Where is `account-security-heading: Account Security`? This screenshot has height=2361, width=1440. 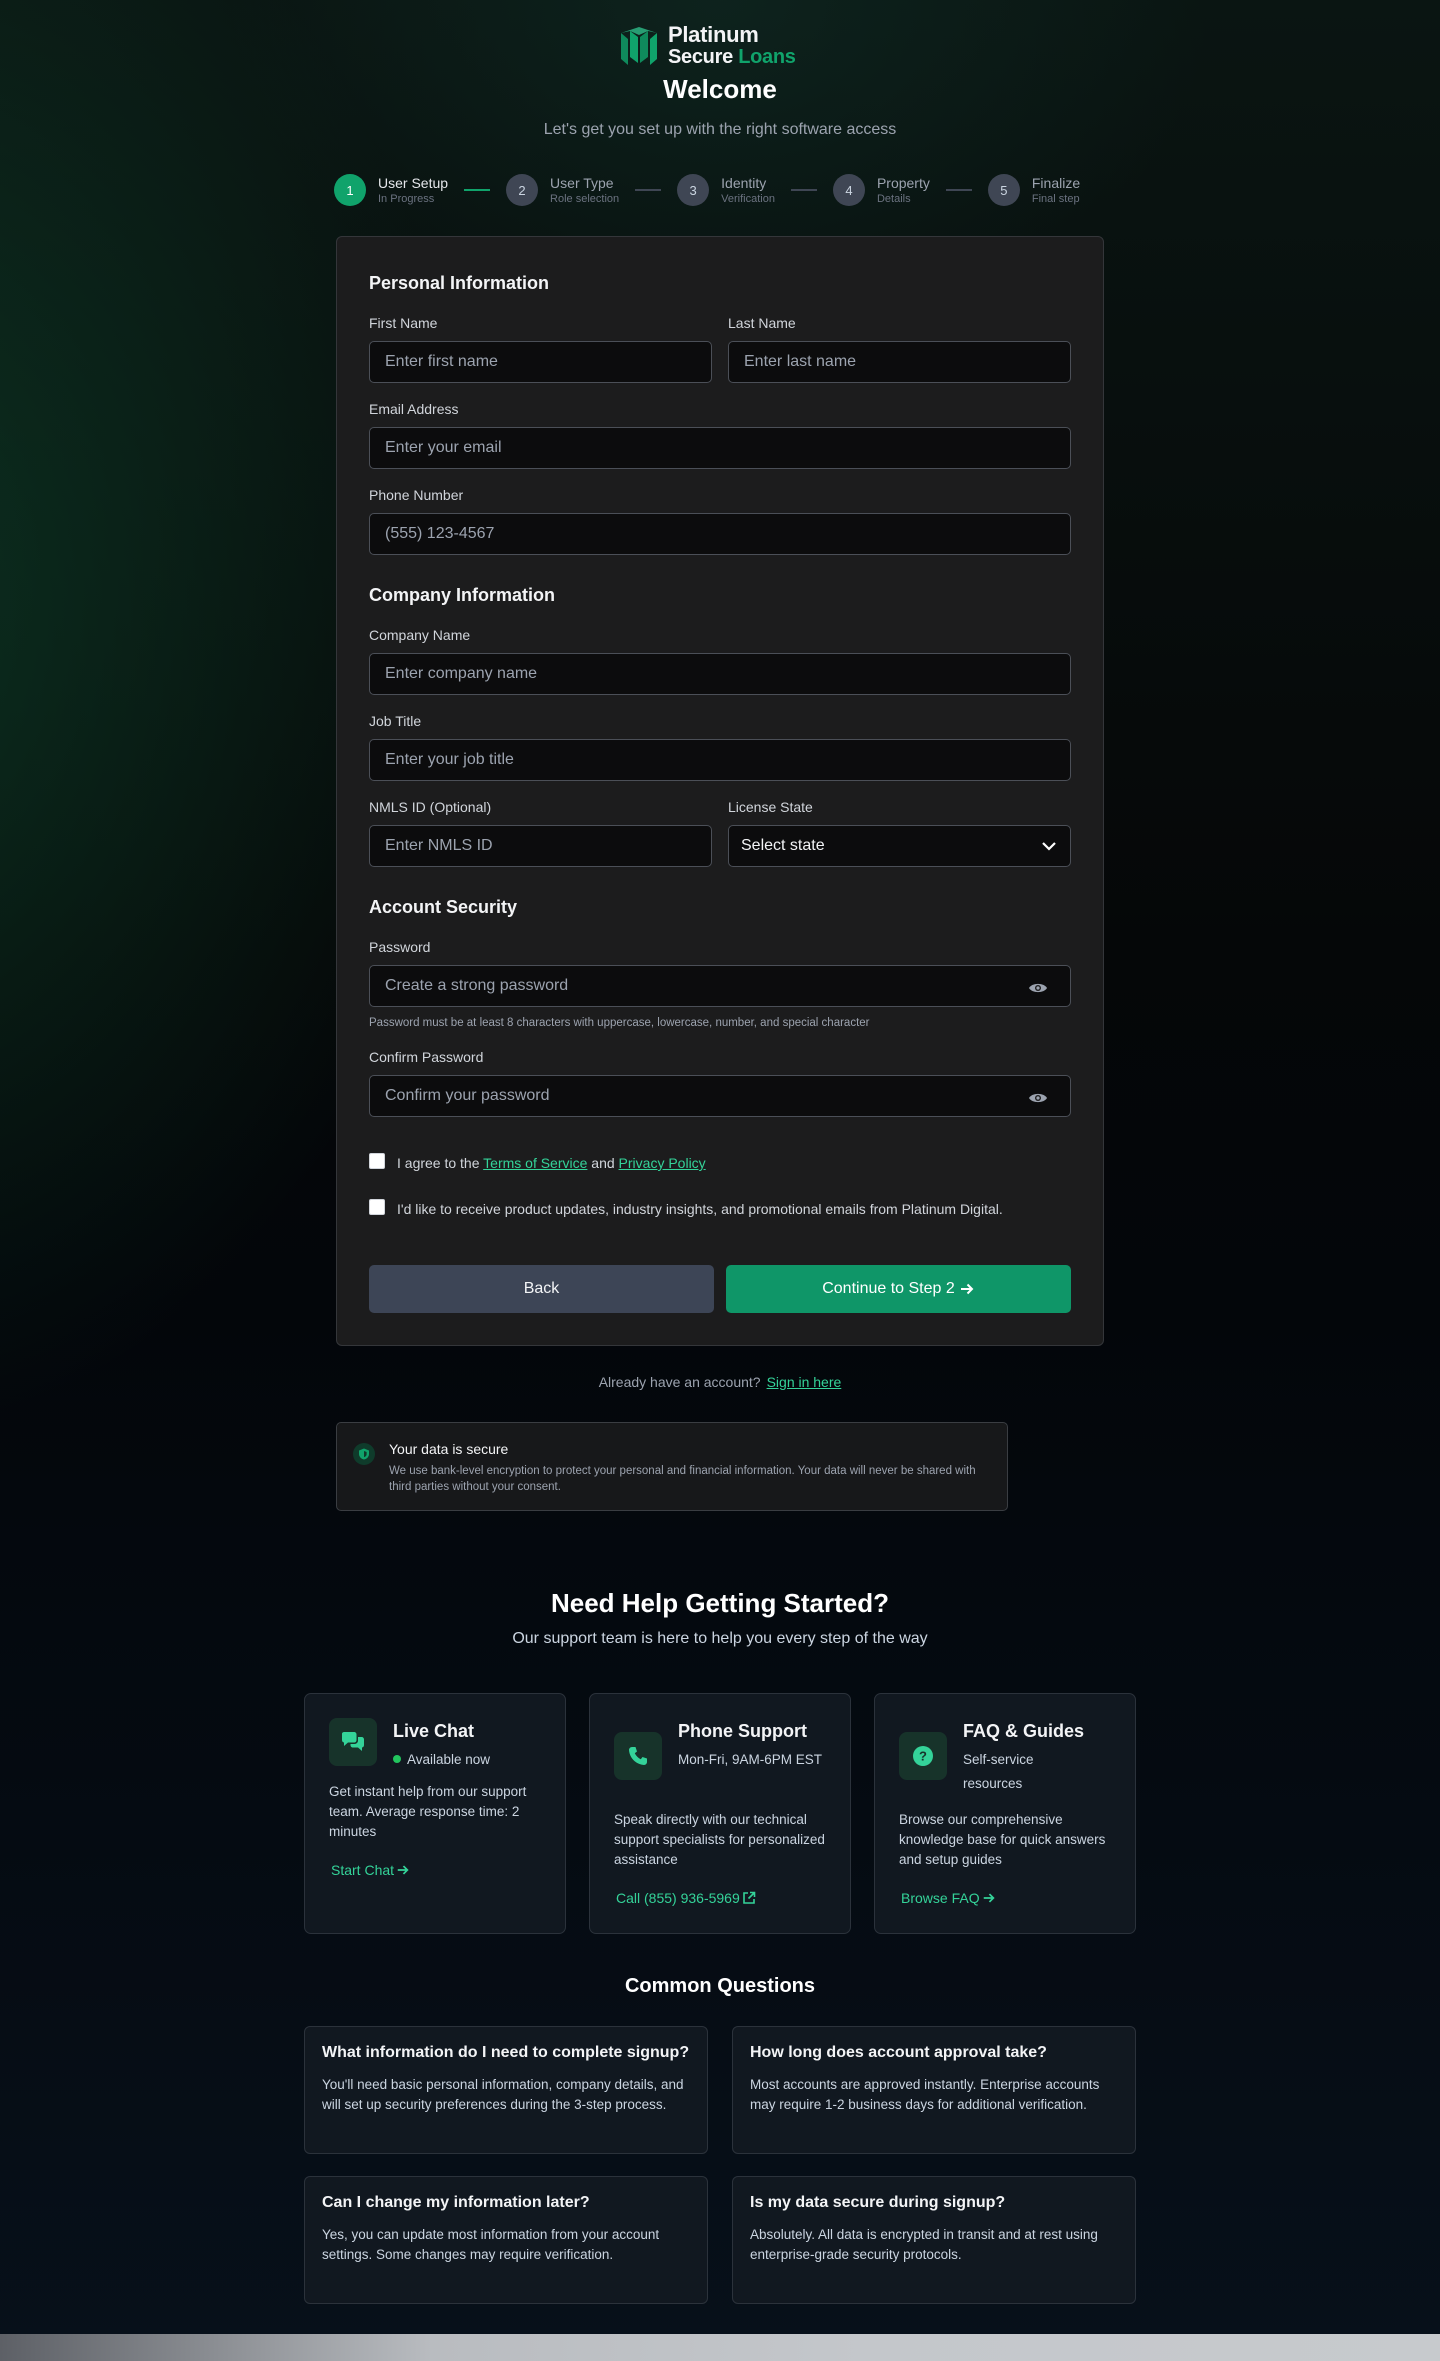
account-security-heading: Account Security is located at coordinates (443, 907).